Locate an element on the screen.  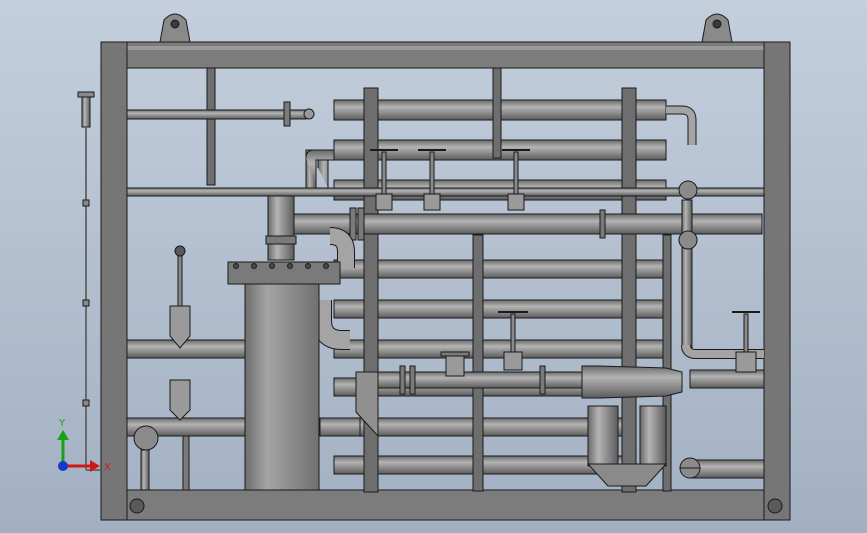
vessel-shell is located at coordinates (282, 387).